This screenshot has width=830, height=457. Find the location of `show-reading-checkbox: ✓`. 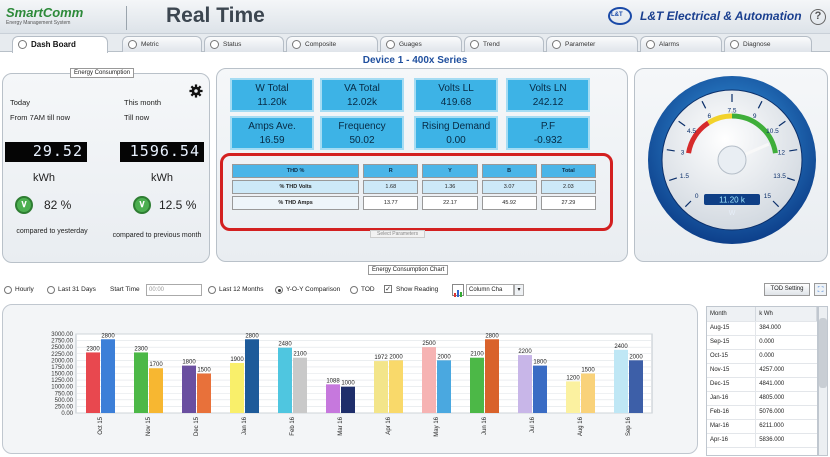

show-reading-checkbox: ✓ is located at coordinates (388, 289).